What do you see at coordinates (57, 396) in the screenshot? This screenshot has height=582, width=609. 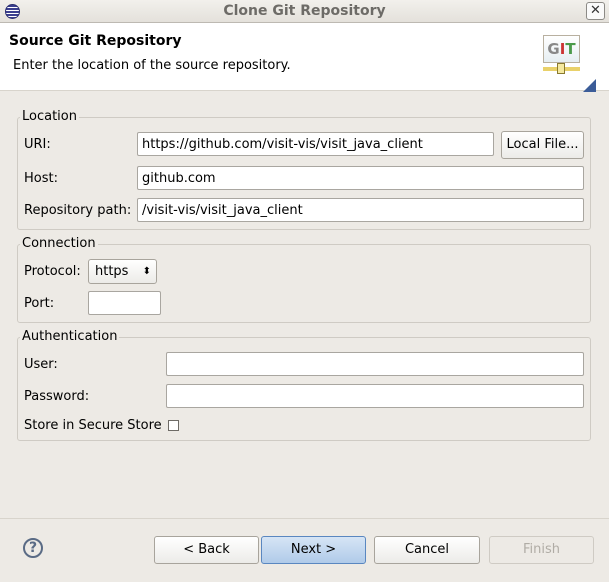 I see `password-label: Password:` at bounding box center [57, 396].